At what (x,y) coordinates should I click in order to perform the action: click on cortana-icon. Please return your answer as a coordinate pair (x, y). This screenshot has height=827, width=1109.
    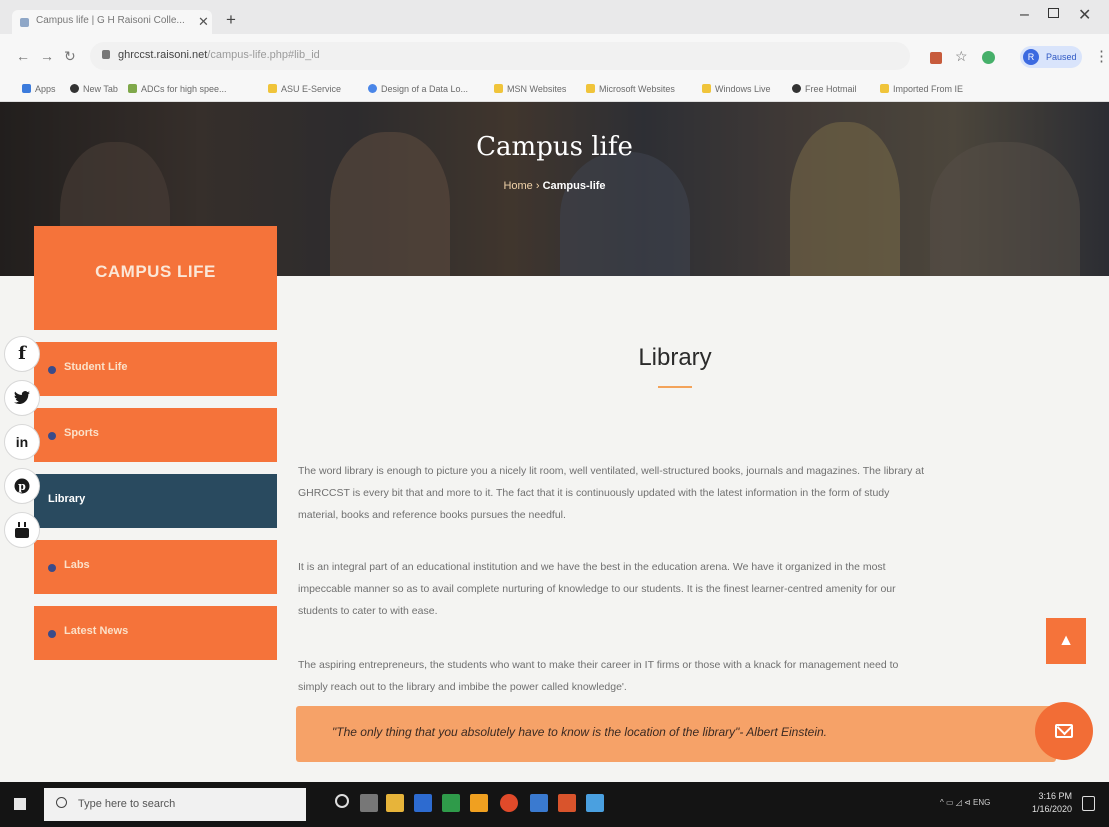
    Looking at the image, I should click on (342, 801).